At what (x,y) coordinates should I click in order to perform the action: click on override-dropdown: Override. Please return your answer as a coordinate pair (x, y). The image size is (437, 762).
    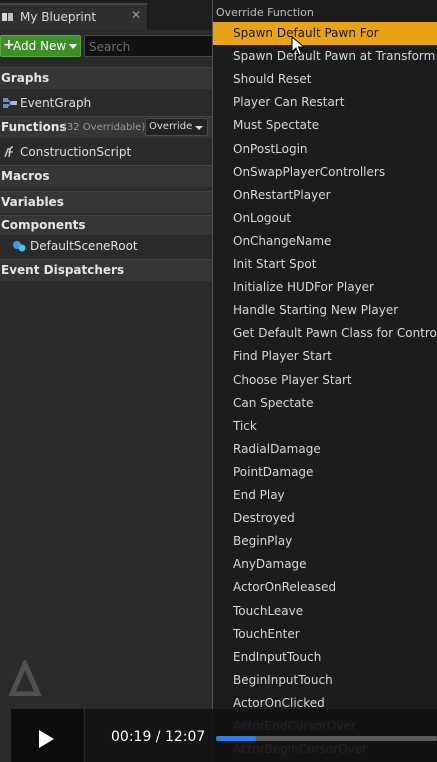
    Looking at the image, I should click on (176, 127).